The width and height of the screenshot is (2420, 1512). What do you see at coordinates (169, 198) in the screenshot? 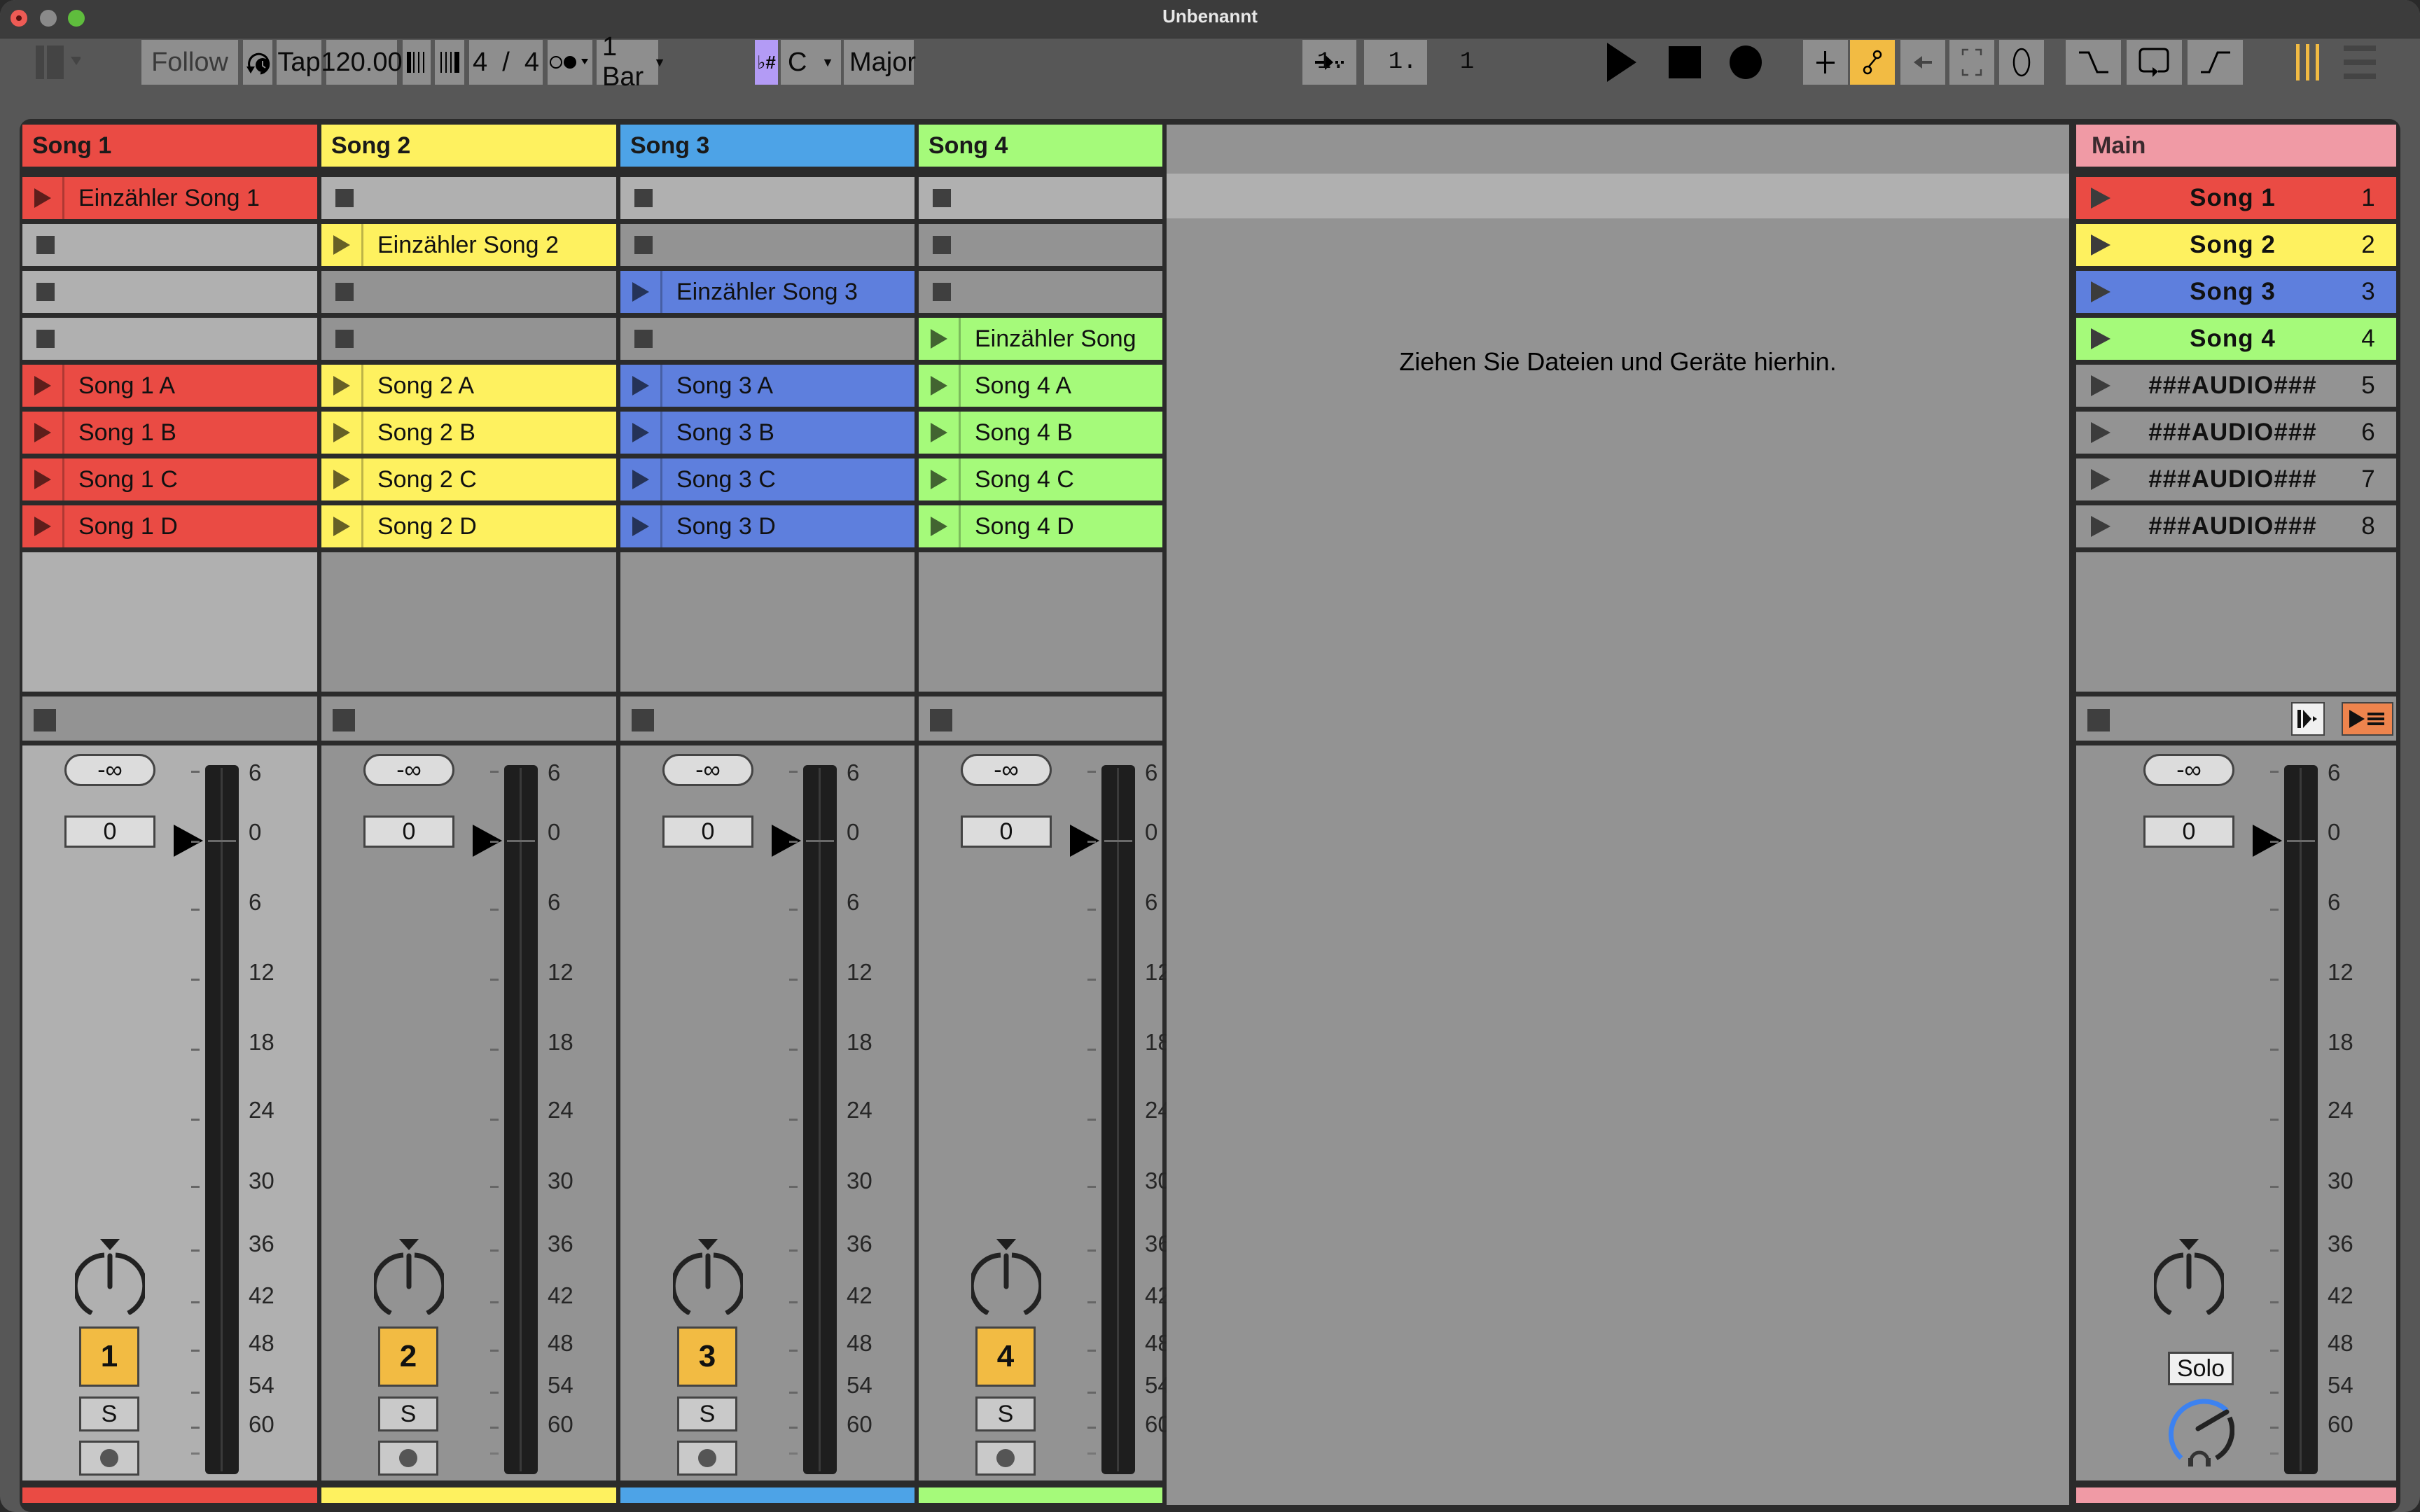
I see `clip-slot: Einzähler Song 1` at bounding box center [169, 198].